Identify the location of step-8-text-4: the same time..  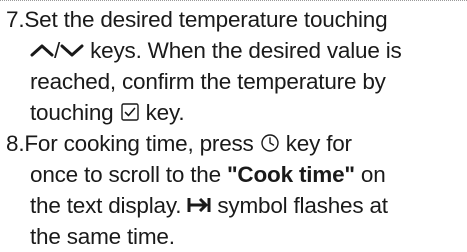
(102, 236).